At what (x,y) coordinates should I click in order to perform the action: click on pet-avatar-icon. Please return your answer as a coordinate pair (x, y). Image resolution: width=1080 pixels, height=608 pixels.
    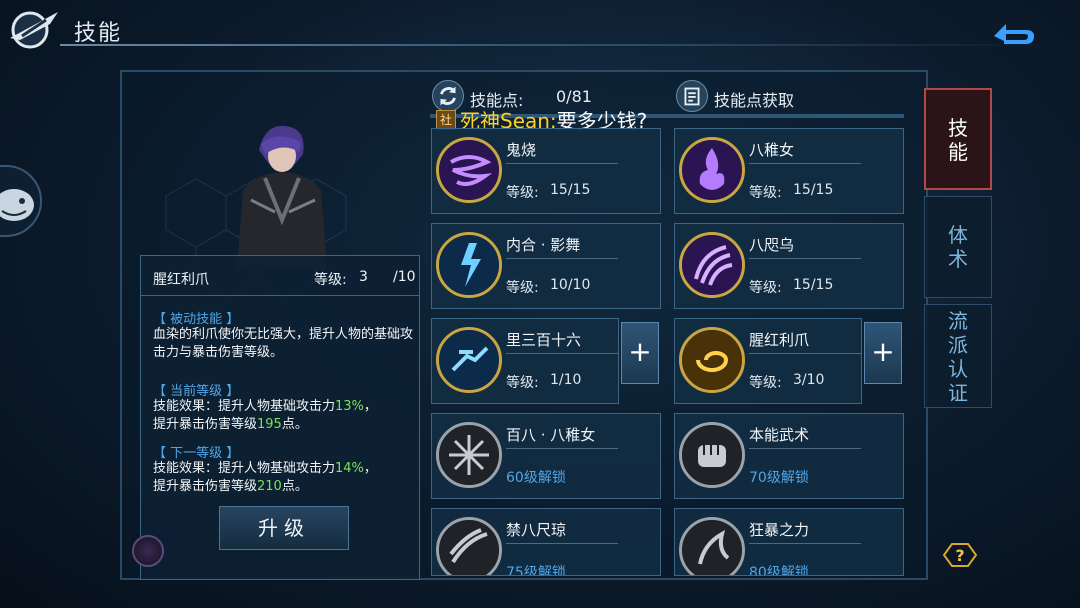
    Looking at the image, I should click on (17, 205).